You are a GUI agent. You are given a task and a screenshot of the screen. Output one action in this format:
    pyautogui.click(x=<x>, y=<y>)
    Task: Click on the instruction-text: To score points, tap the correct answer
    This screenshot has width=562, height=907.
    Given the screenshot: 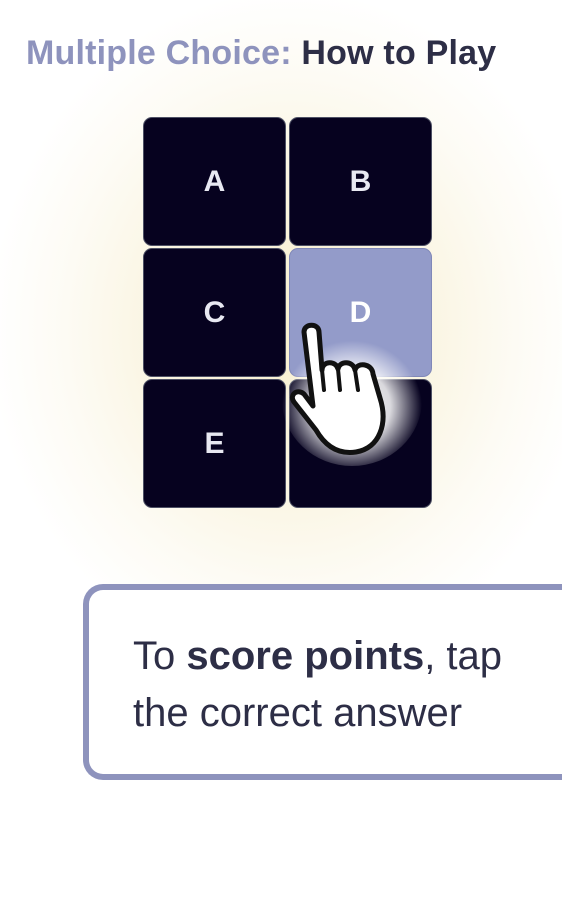 What is the action you would take?
    pyautogui.click(x=343, y=685)
    